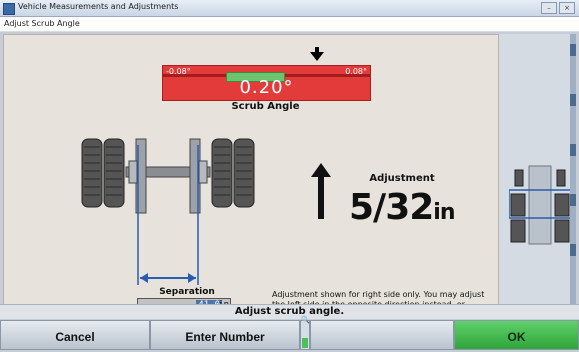 The width and height of the screenshot is (579, 352). What do you see at coordinates (402, 178) in the screenshot?
I see `adjustment-label: Adjustment` at bounding box center [402, 178].